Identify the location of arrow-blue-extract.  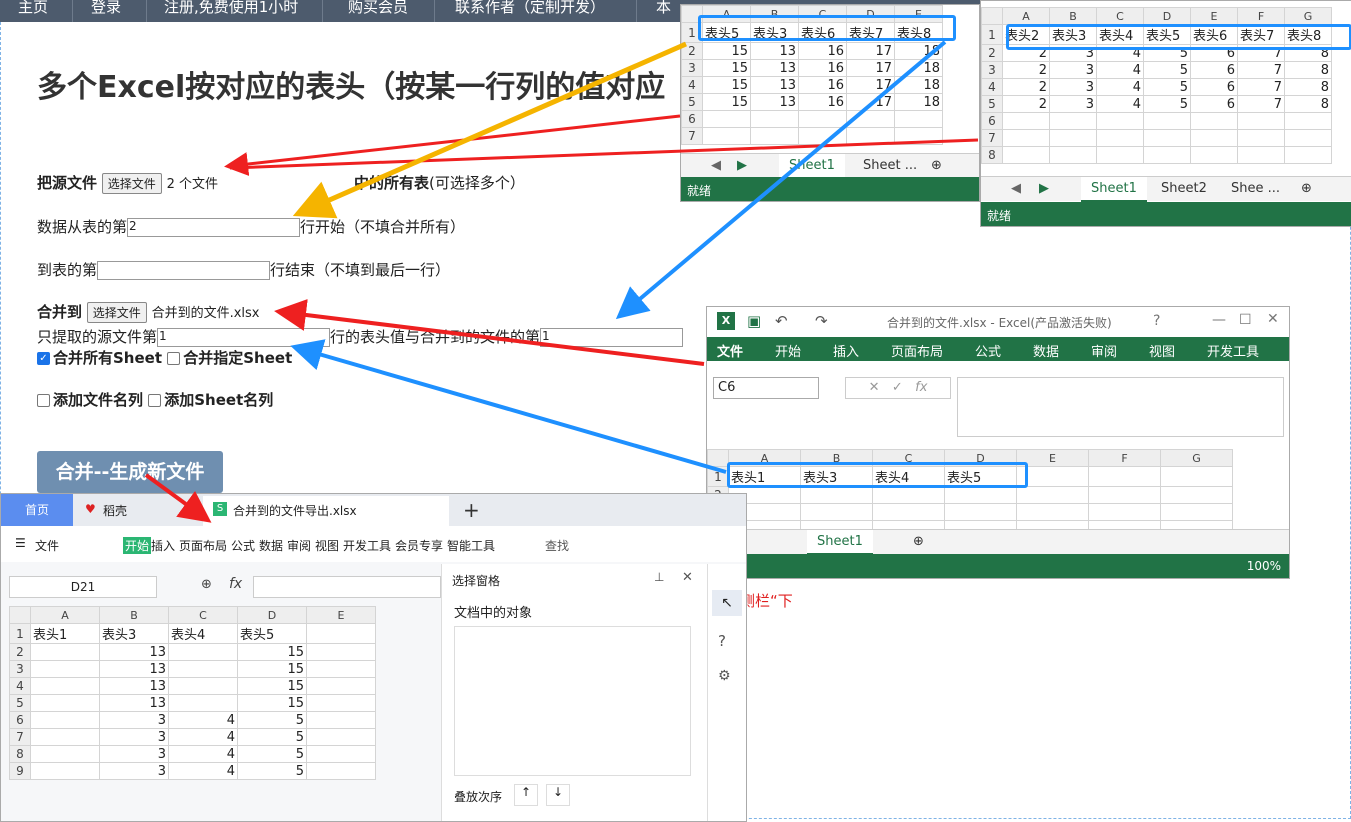
(508, 406).